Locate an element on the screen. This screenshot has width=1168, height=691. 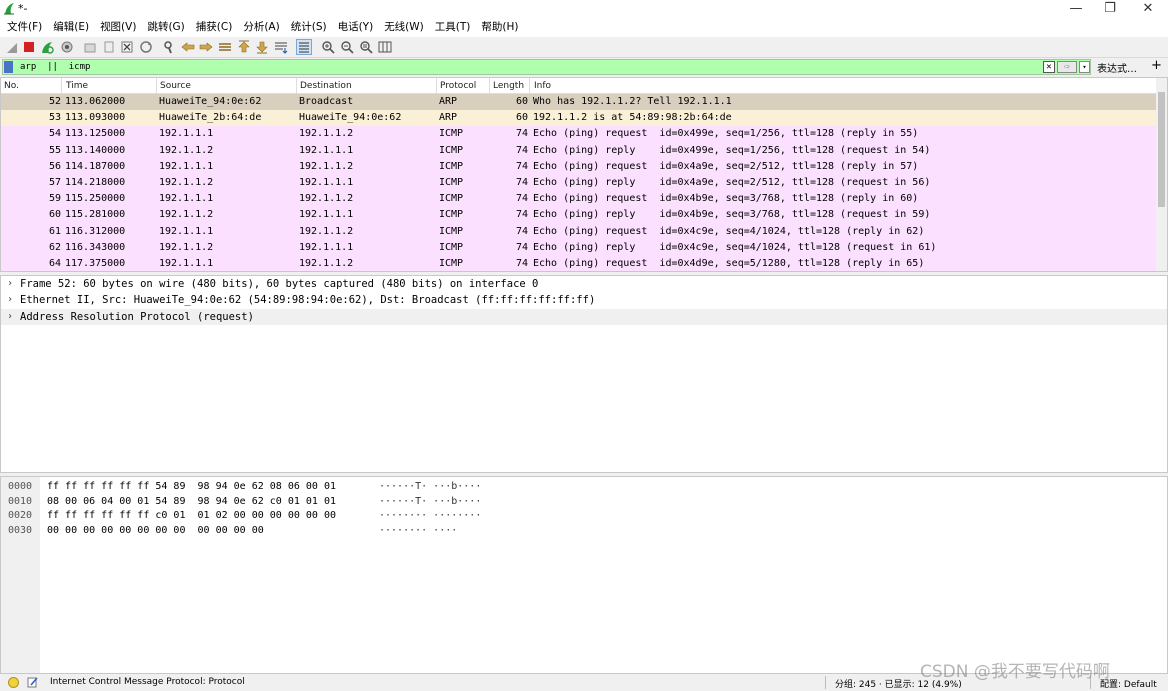
go-first-icon is located at coordinates (244, 47).